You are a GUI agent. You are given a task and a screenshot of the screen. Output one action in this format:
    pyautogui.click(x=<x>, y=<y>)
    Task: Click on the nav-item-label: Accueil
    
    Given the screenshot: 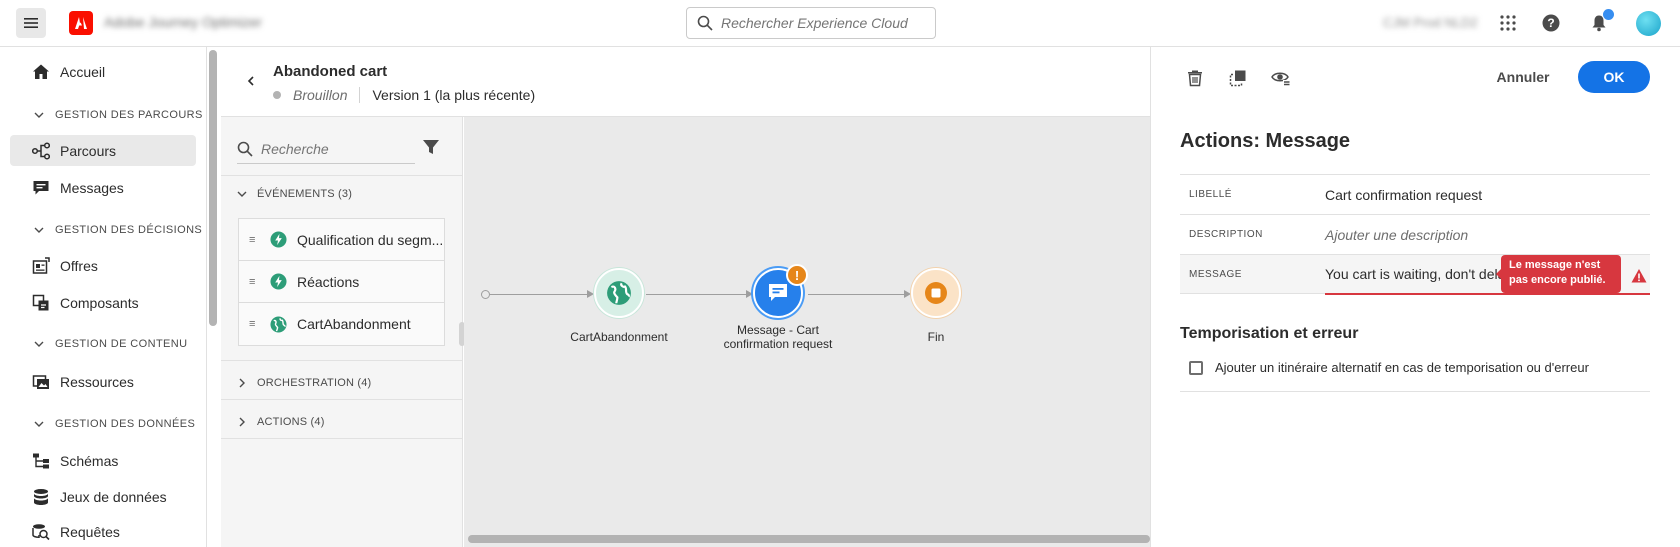 What is the action you would take?
    pyautogui.click(x=83, y=71)
    